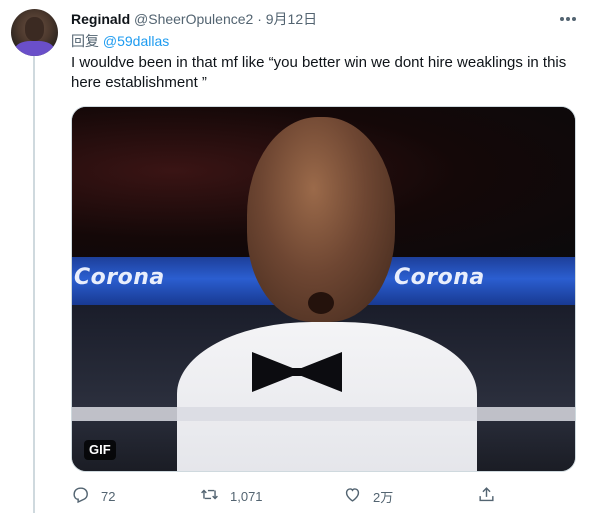  Describe the element at coordinates (323, 496) in the screenshot. I see `tweet-actions: 72 1,071 2万` at that location.